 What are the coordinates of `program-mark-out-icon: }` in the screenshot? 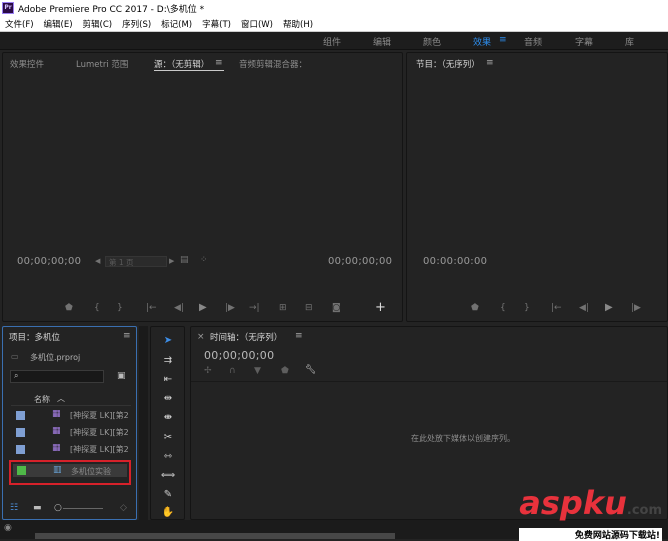 It's located at (527, 308).